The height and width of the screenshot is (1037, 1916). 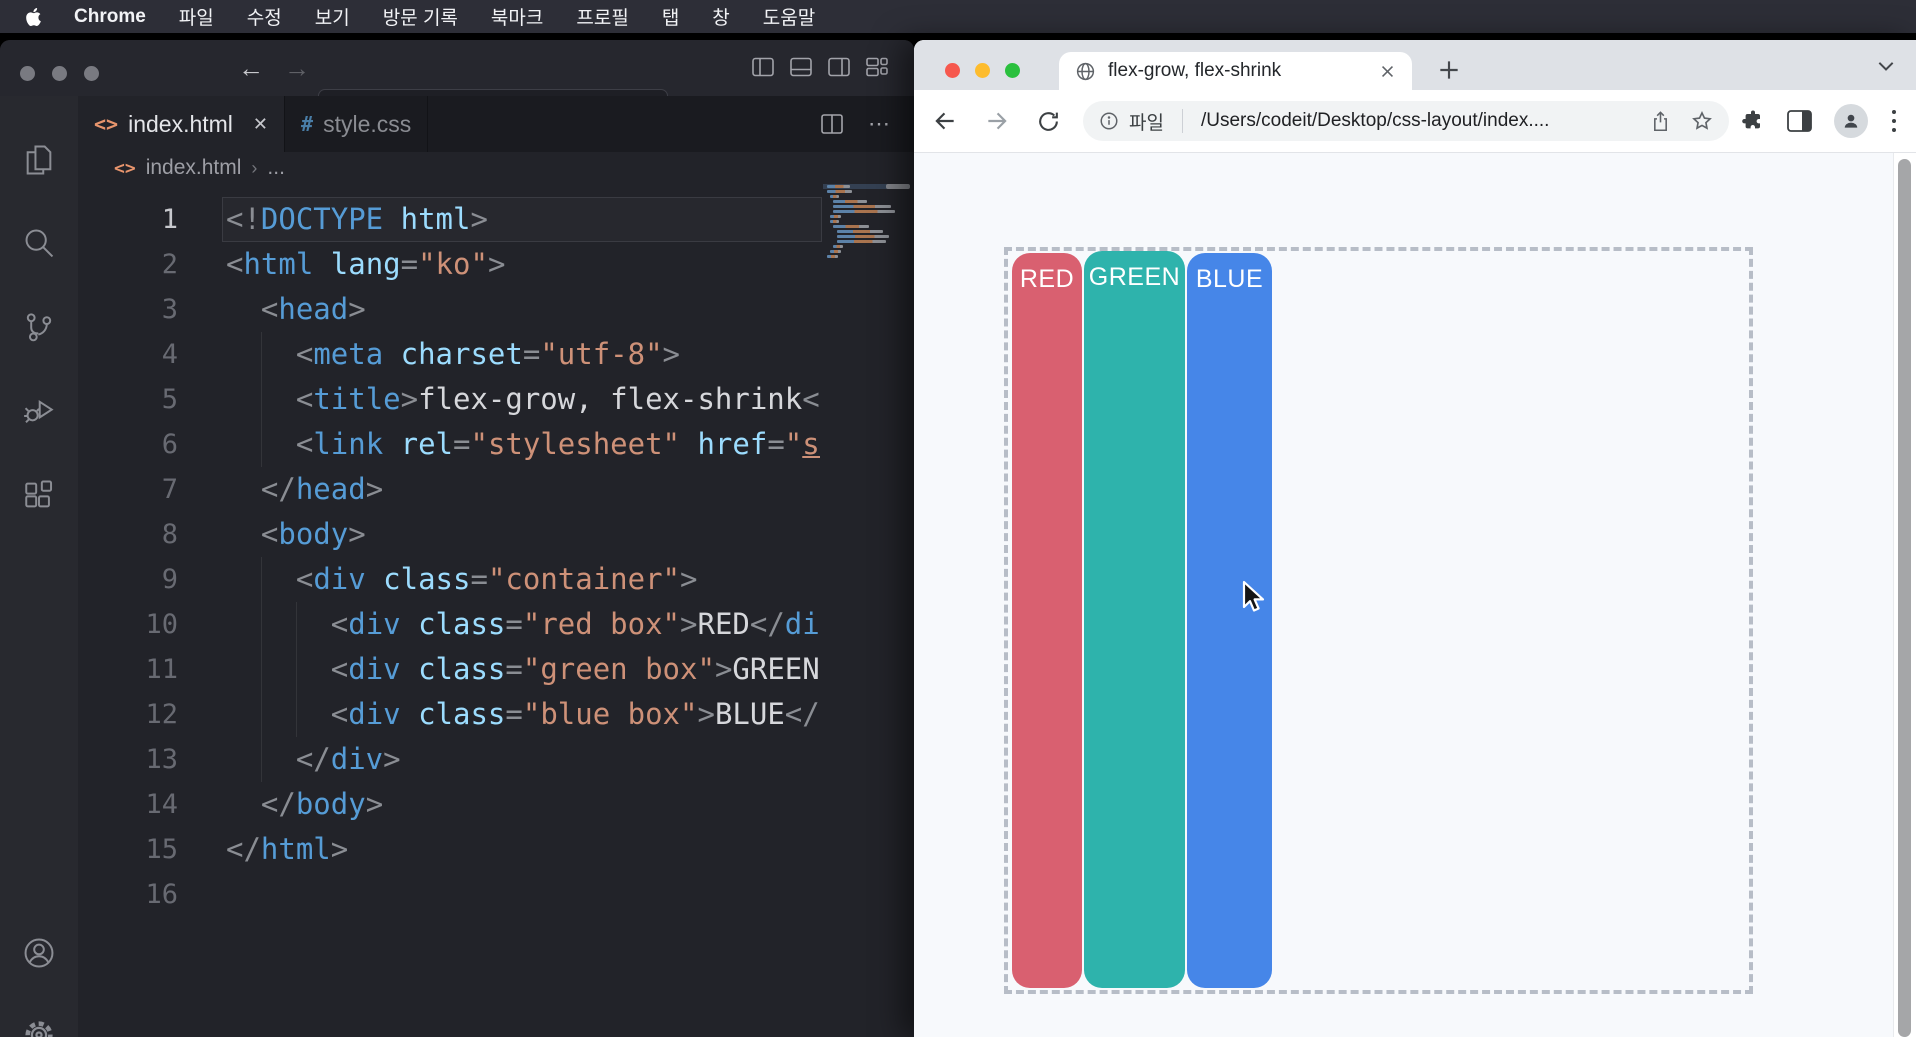 I want to click on menubar-item: 수정, so click(x=264, y=16).